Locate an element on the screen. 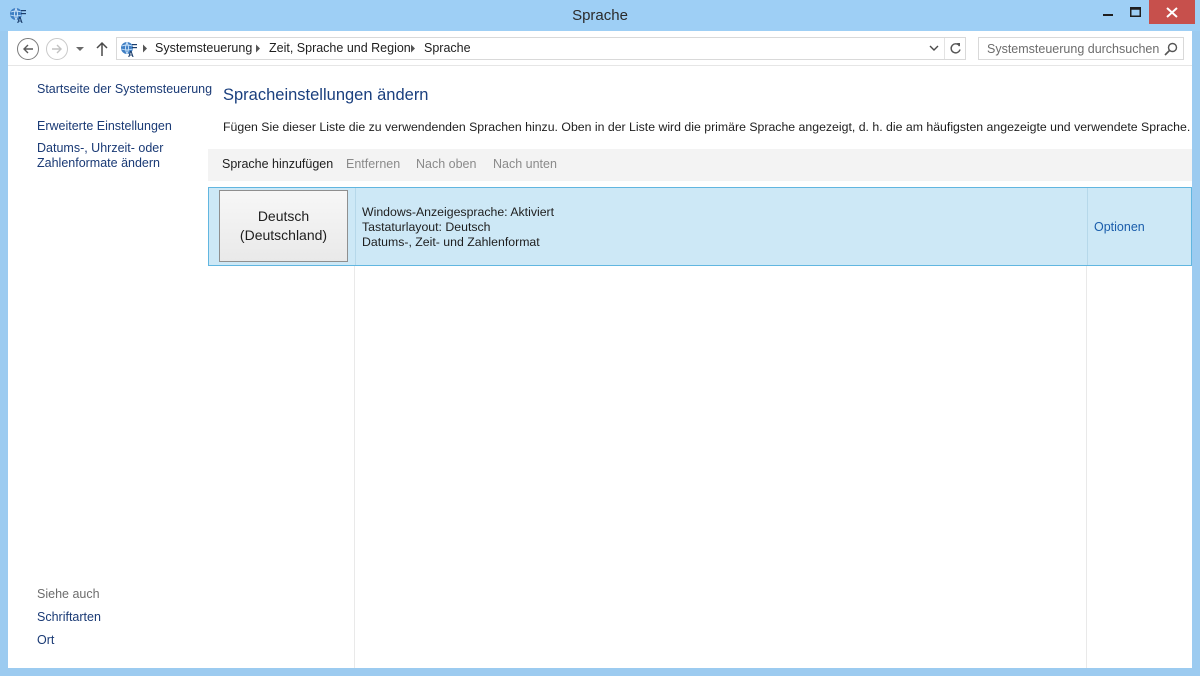 The width and height of the screenshot is (1200, 676). search-box is located at coordinates (1081, 48).